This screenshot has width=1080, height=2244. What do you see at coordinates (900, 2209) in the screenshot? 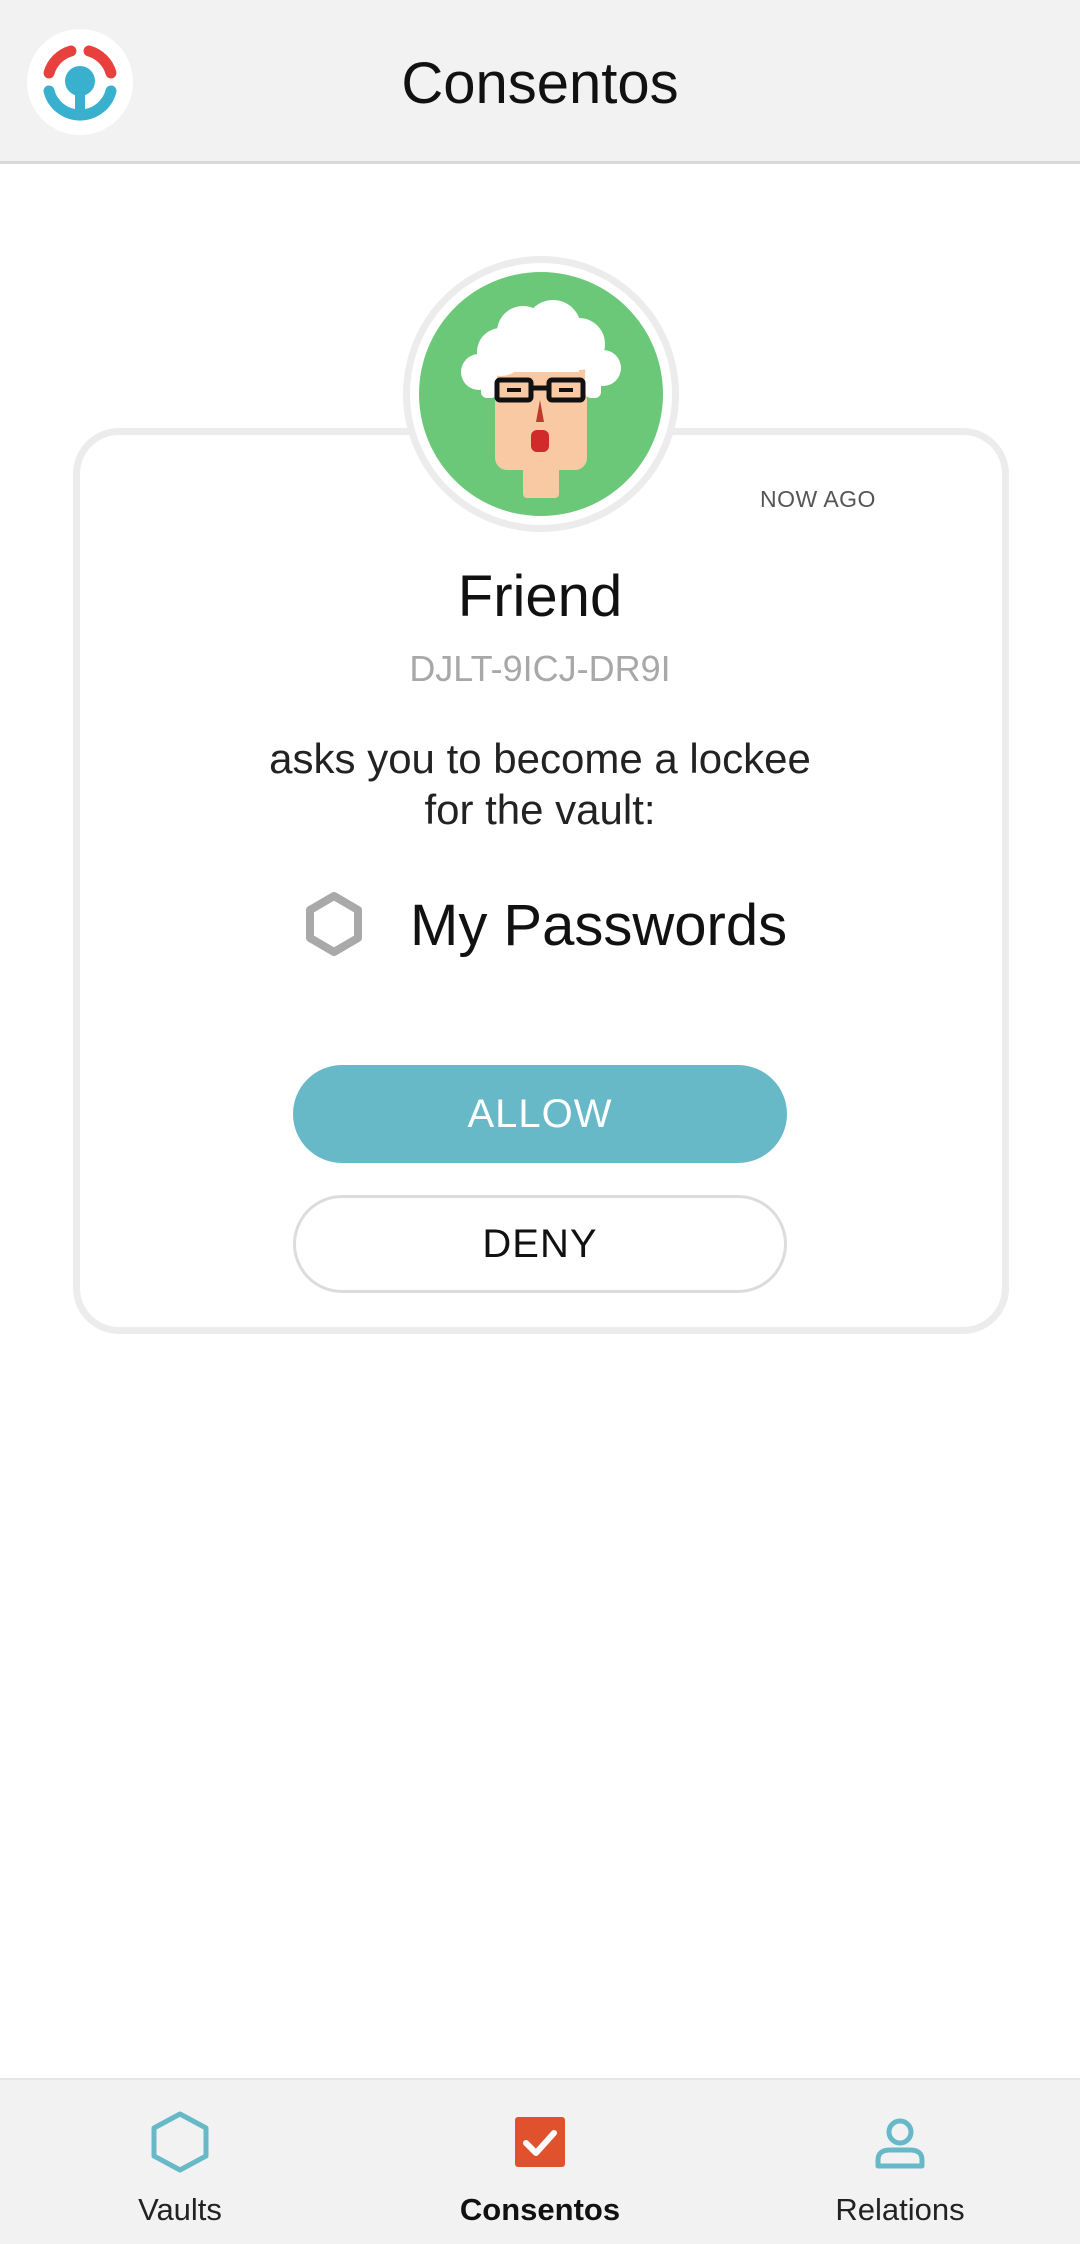
I see `nav-label-relations: Relations` at bounding box center [900, 2209].